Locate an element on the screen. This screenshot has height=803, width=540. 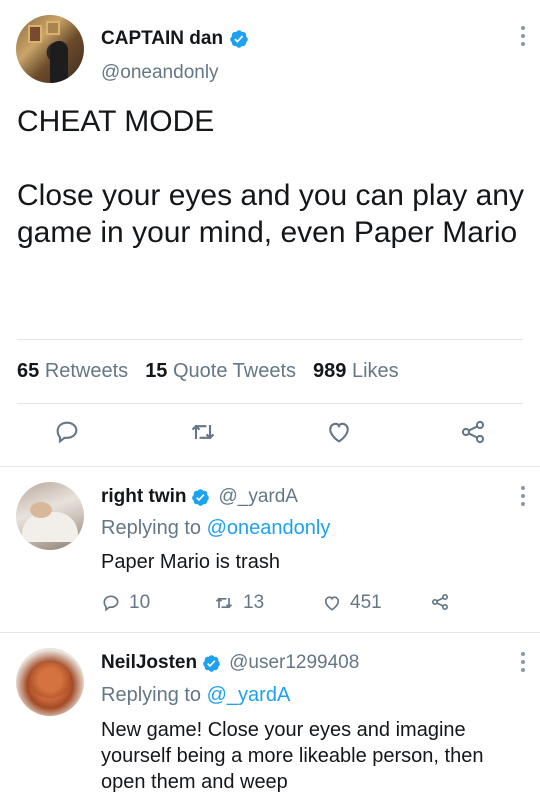
reply-author-row: right twin @_yardA is located at coordinates (199, 497).